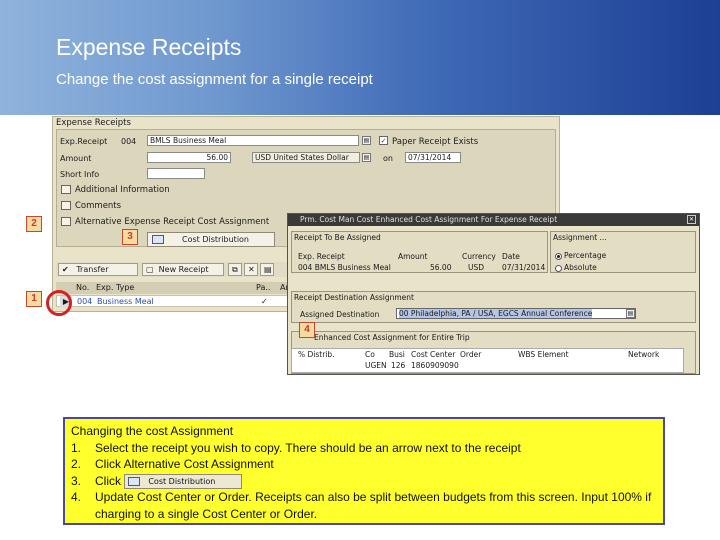 The width and height of the screenshot is (720, 540). What do you see at coordinates (576, 267) in the screenshot?
I see `absolute-radio: Absolute` at bounding box center [576, 267].